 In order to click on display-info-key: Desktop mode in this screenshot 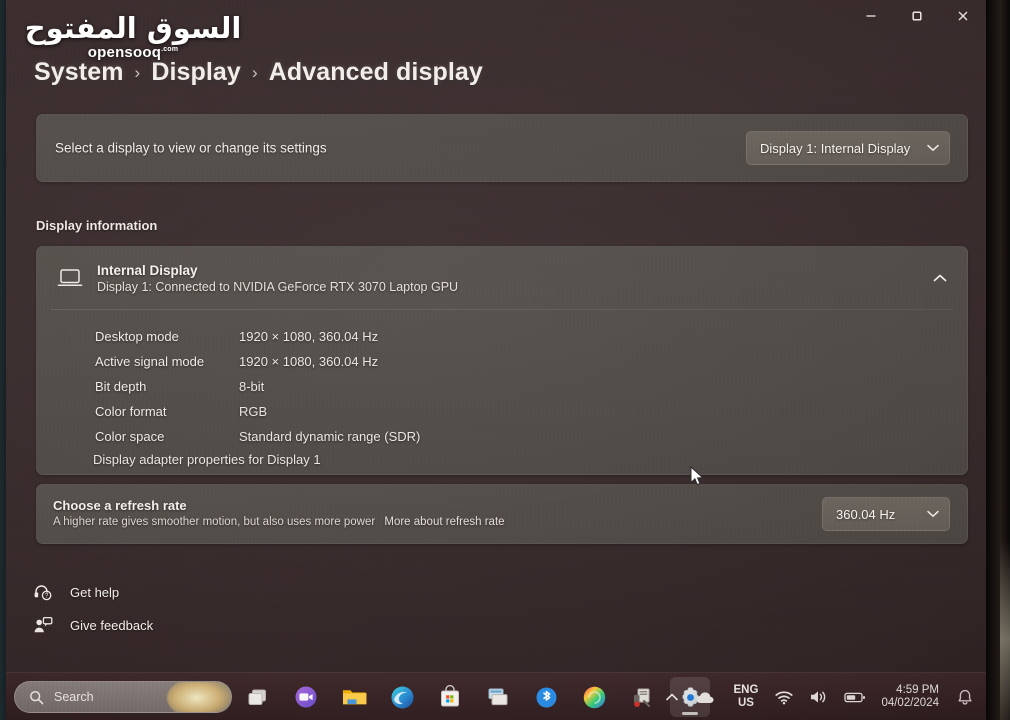, I will do `click(137, 336)`.